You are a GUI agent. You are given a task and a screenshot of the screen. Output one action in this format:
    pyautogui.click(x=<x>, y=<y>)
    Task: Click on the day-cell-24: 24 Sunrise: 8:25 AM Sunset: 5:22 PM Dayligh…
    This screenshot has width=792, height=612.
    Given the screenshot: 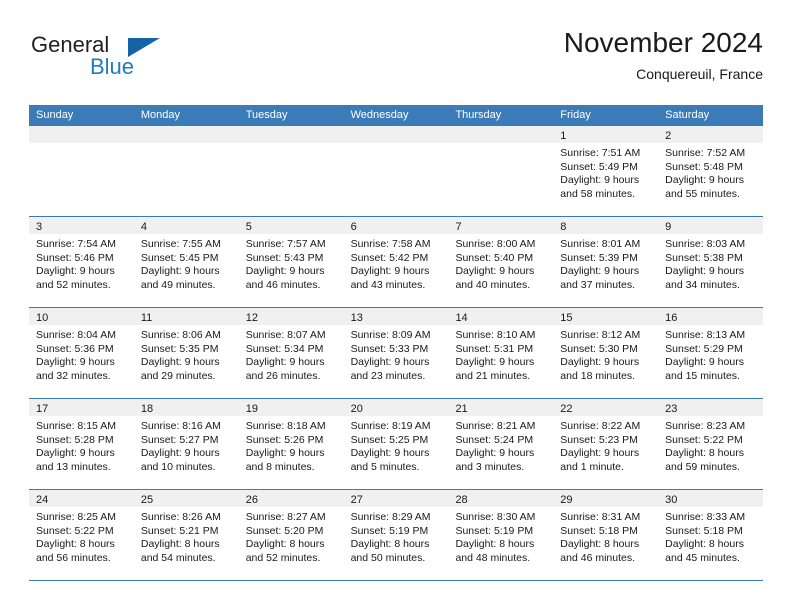 What is the action you would take?
    pyautogui.click(x=81, y=535)
    